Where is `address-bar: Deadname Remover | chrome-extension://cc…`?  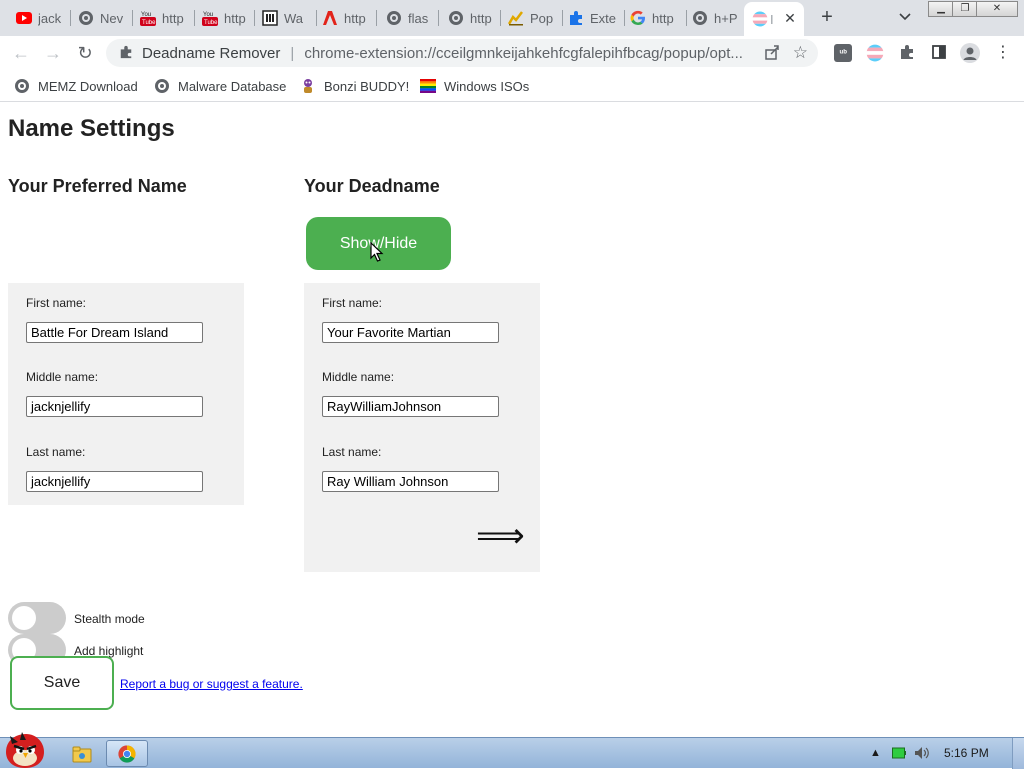 address-bar: Deadname Remover | chrome-extension://cc… is located at coordinates (462, 53).